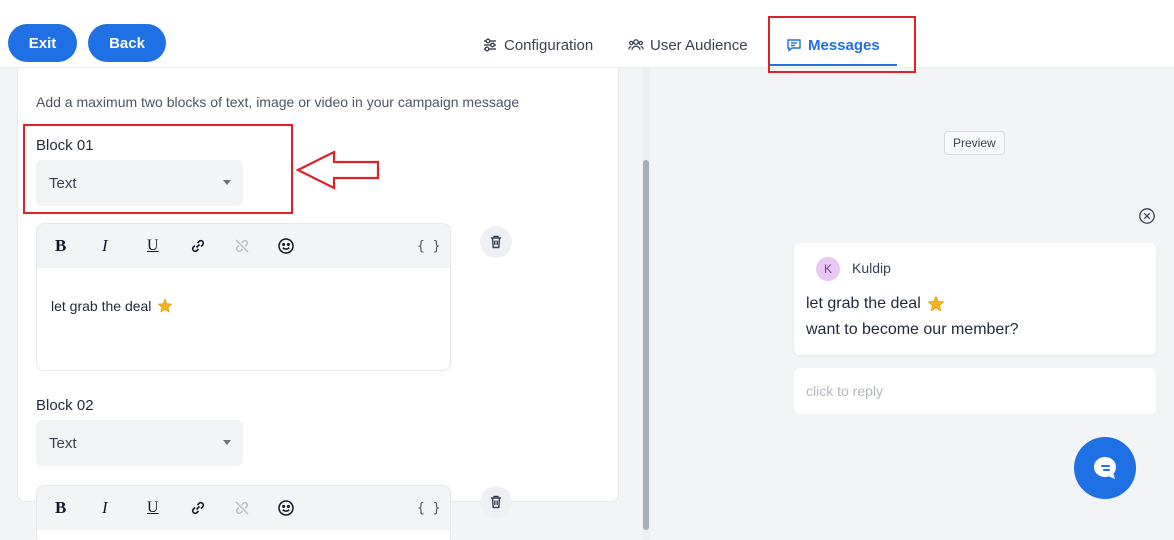 This screenshot has width=1174, height=540. What do you see at coordinates (1147, 216) in the screenshot?
I see `close-icon` at bounding box center [1147, 216].